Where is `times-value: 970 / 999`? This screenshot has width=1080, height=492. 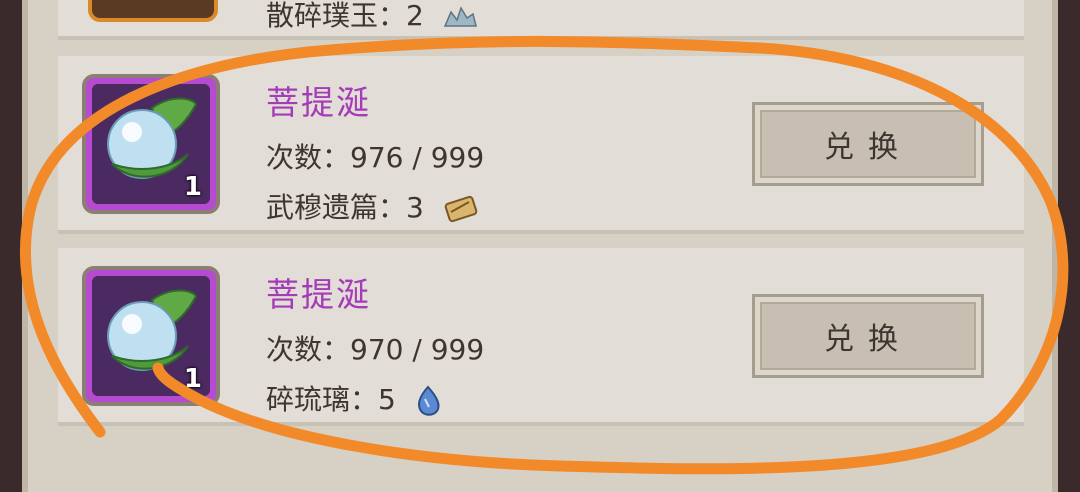 times-value: 970 / 999 is located at coordinates (417, 349).